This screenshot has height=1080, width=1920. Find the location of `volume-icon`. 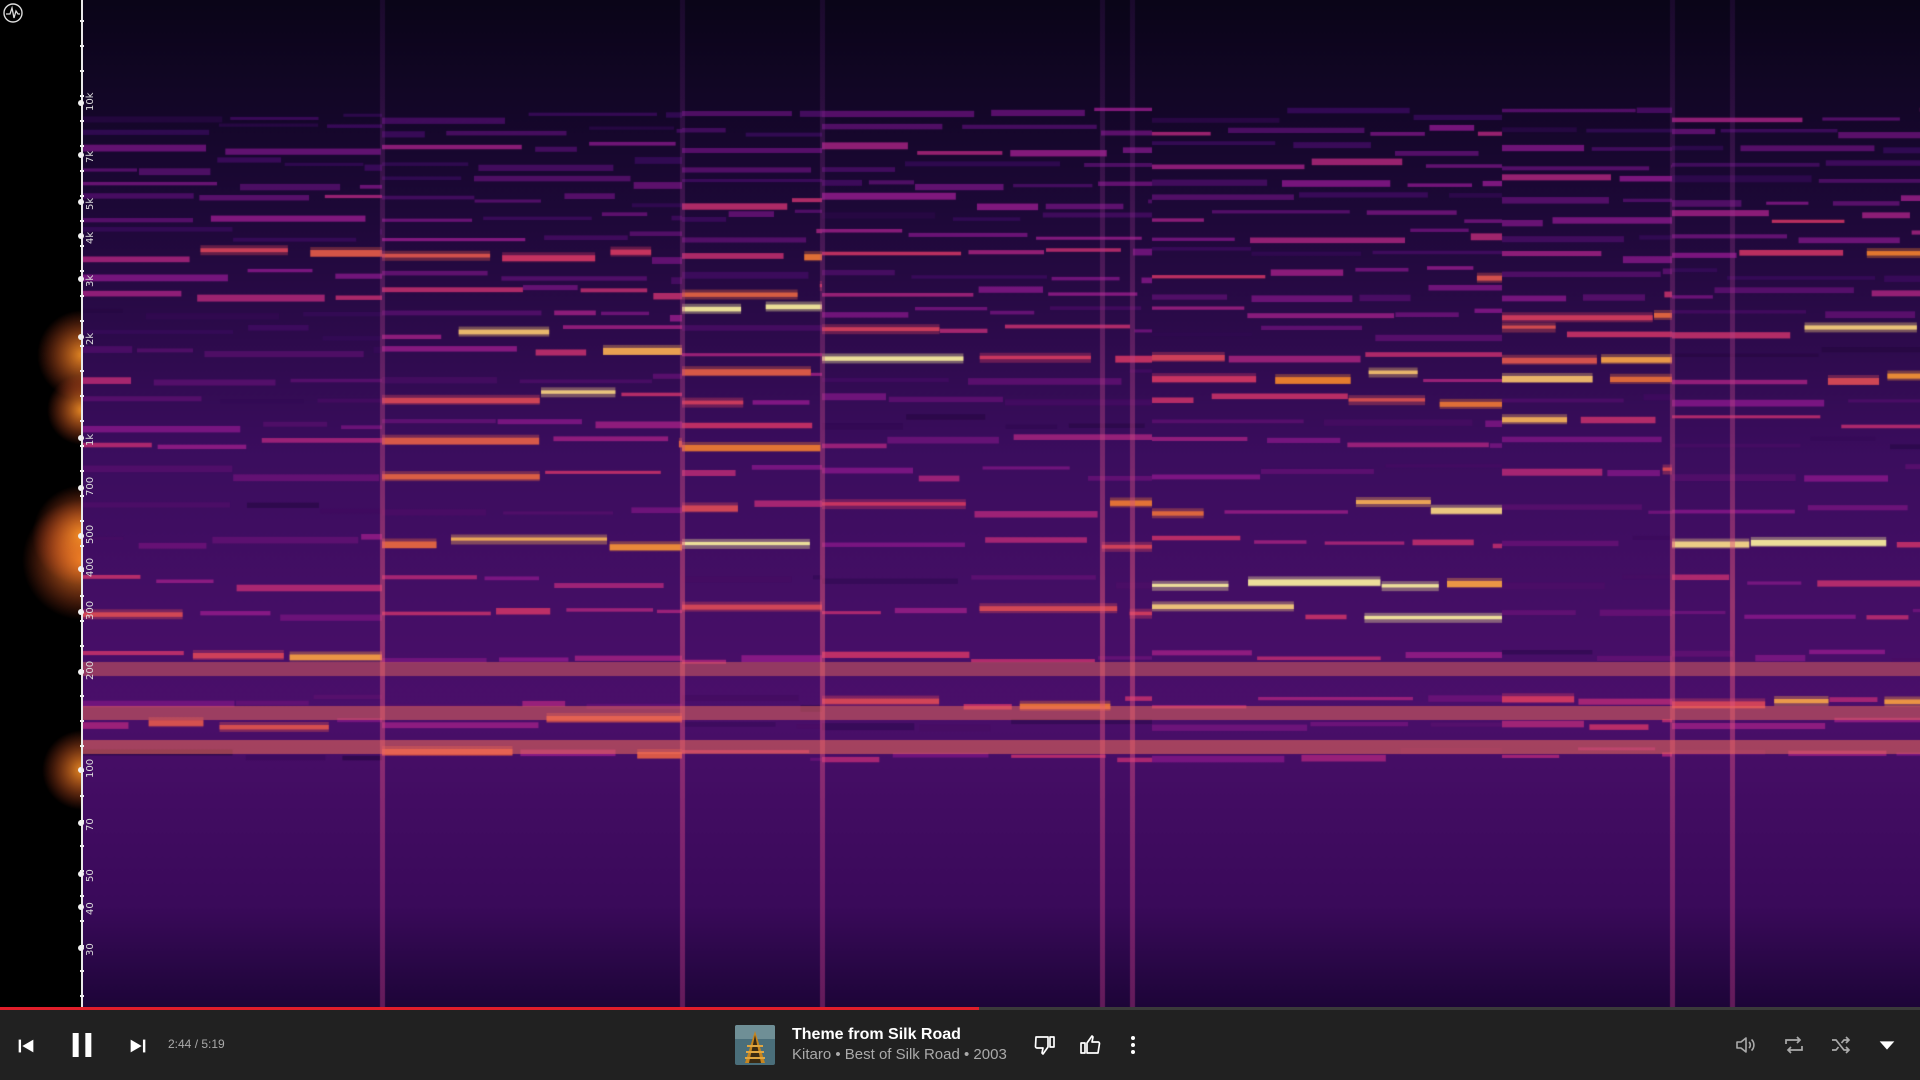

volume-icon is located at coordinates (1745, 1045).